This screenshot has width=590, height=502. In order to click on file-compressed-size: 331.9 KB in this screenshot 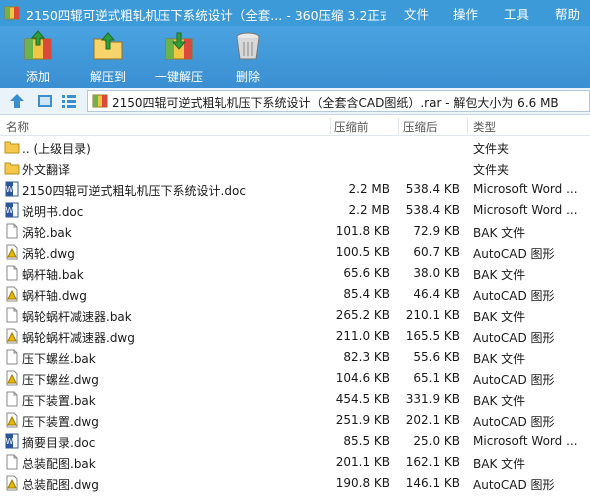, I will do `click(432, 399)`.